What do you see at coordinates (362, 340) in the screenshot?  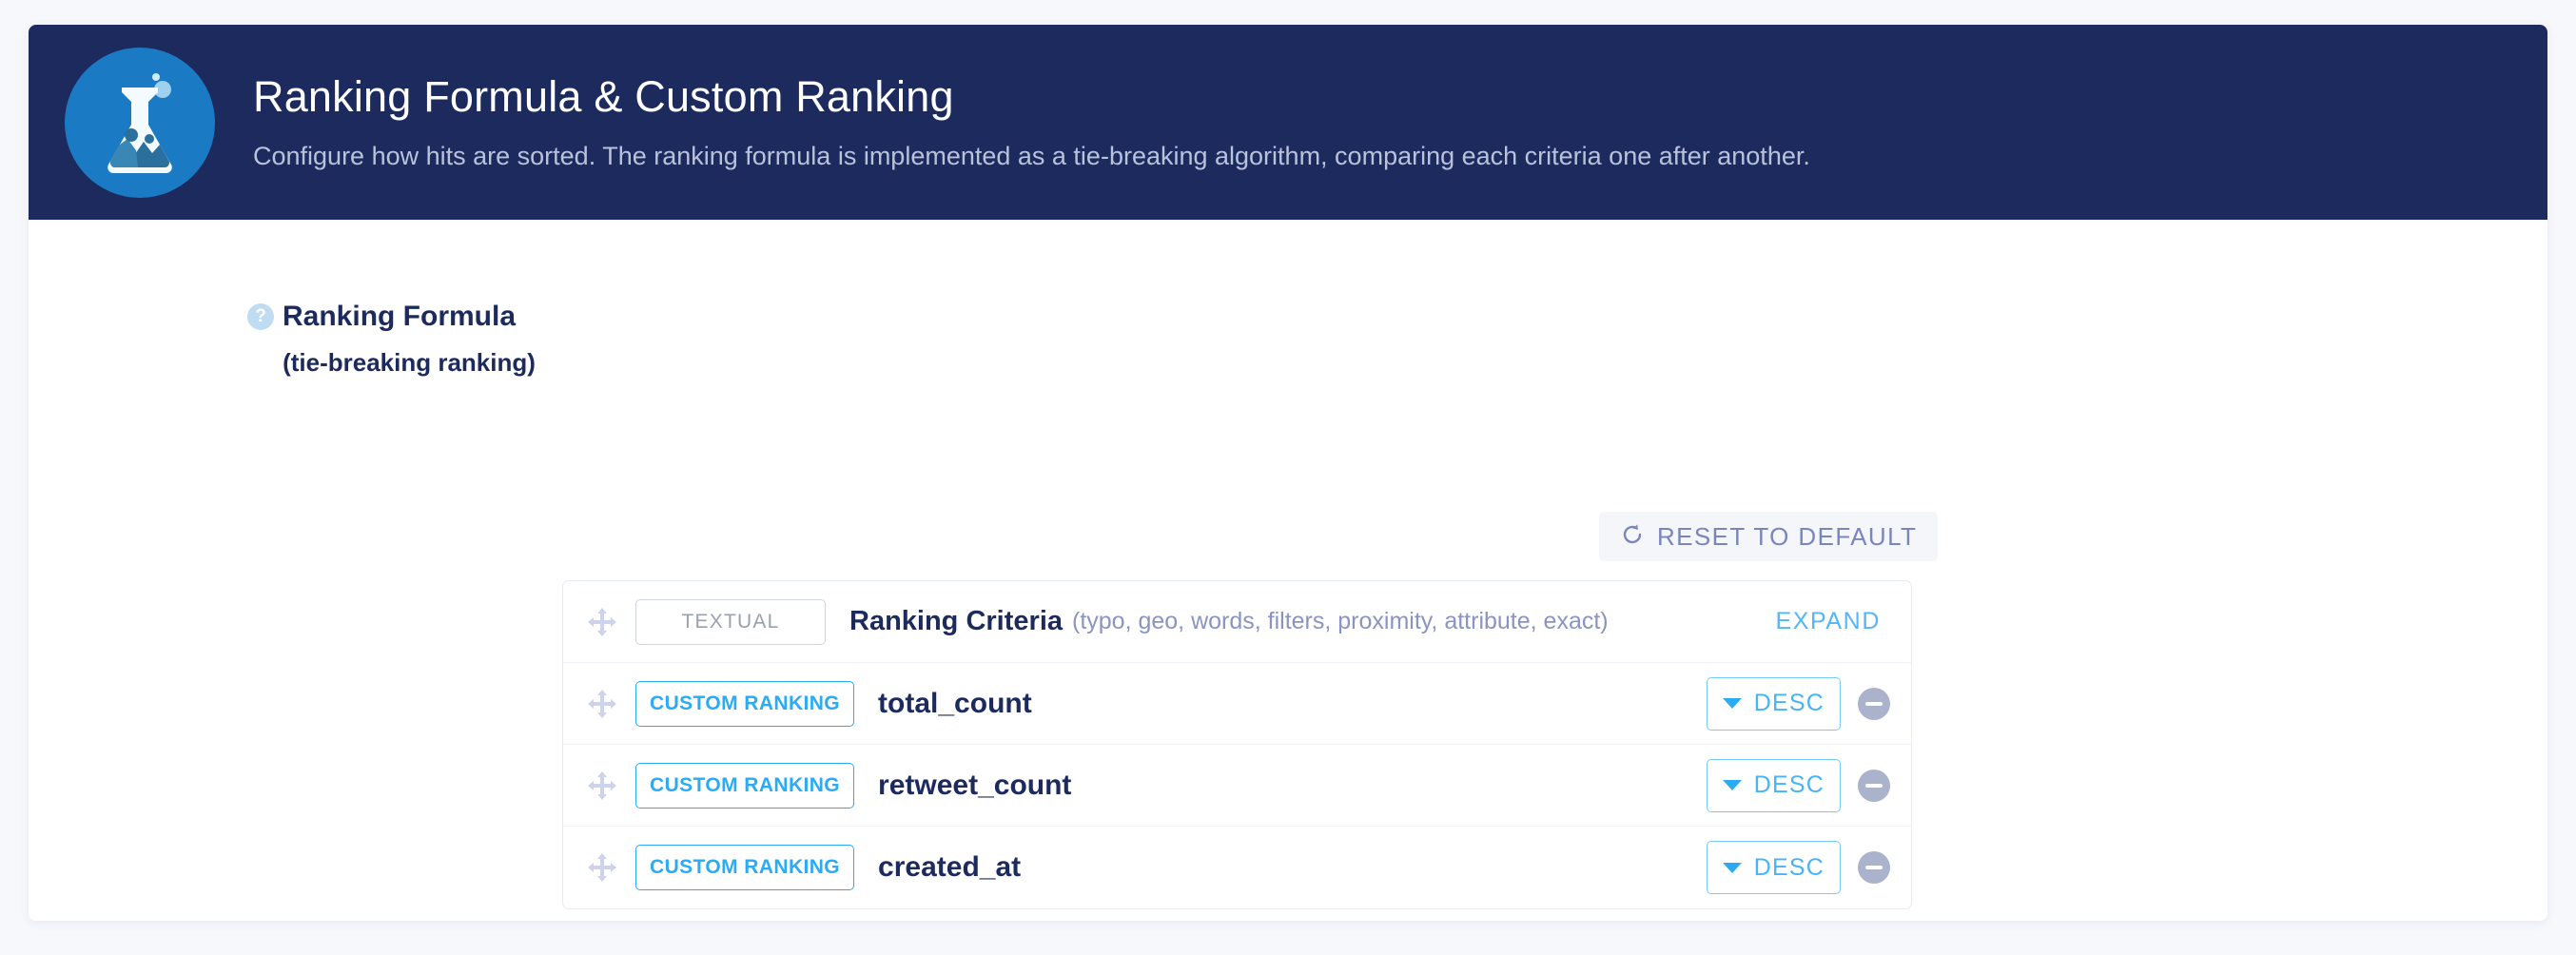 I see `ranking-formula-label-column: ? Ranking Formula (tie-breaking ranking)` at bounding box center [362, 340].